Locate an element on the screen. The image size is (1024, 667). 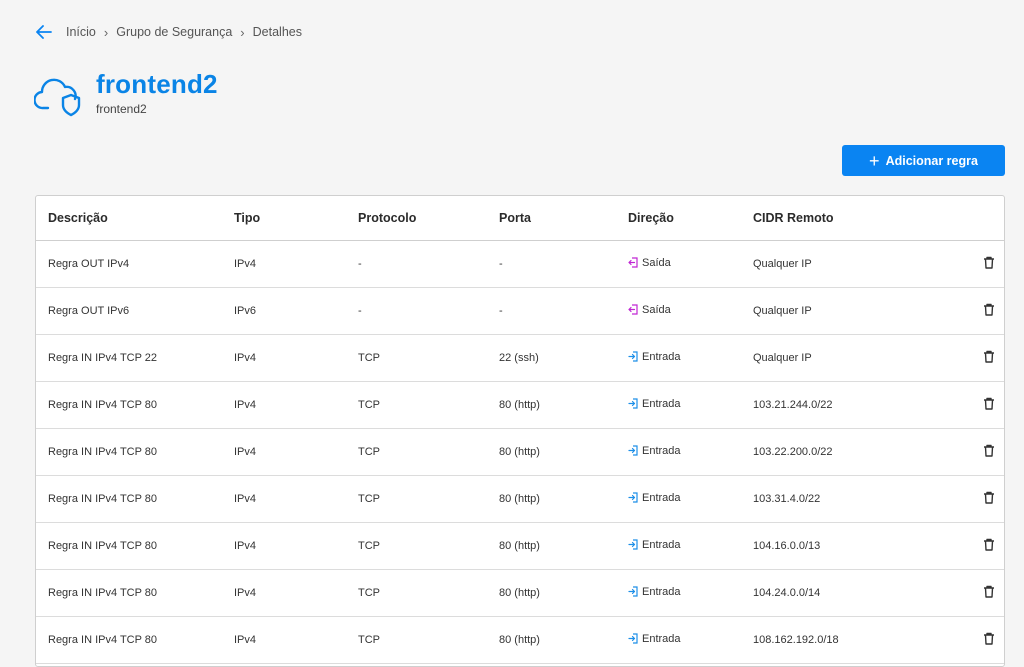
cell-cidr: 103.31.4.0/22 is located at coordinates (841, 499).